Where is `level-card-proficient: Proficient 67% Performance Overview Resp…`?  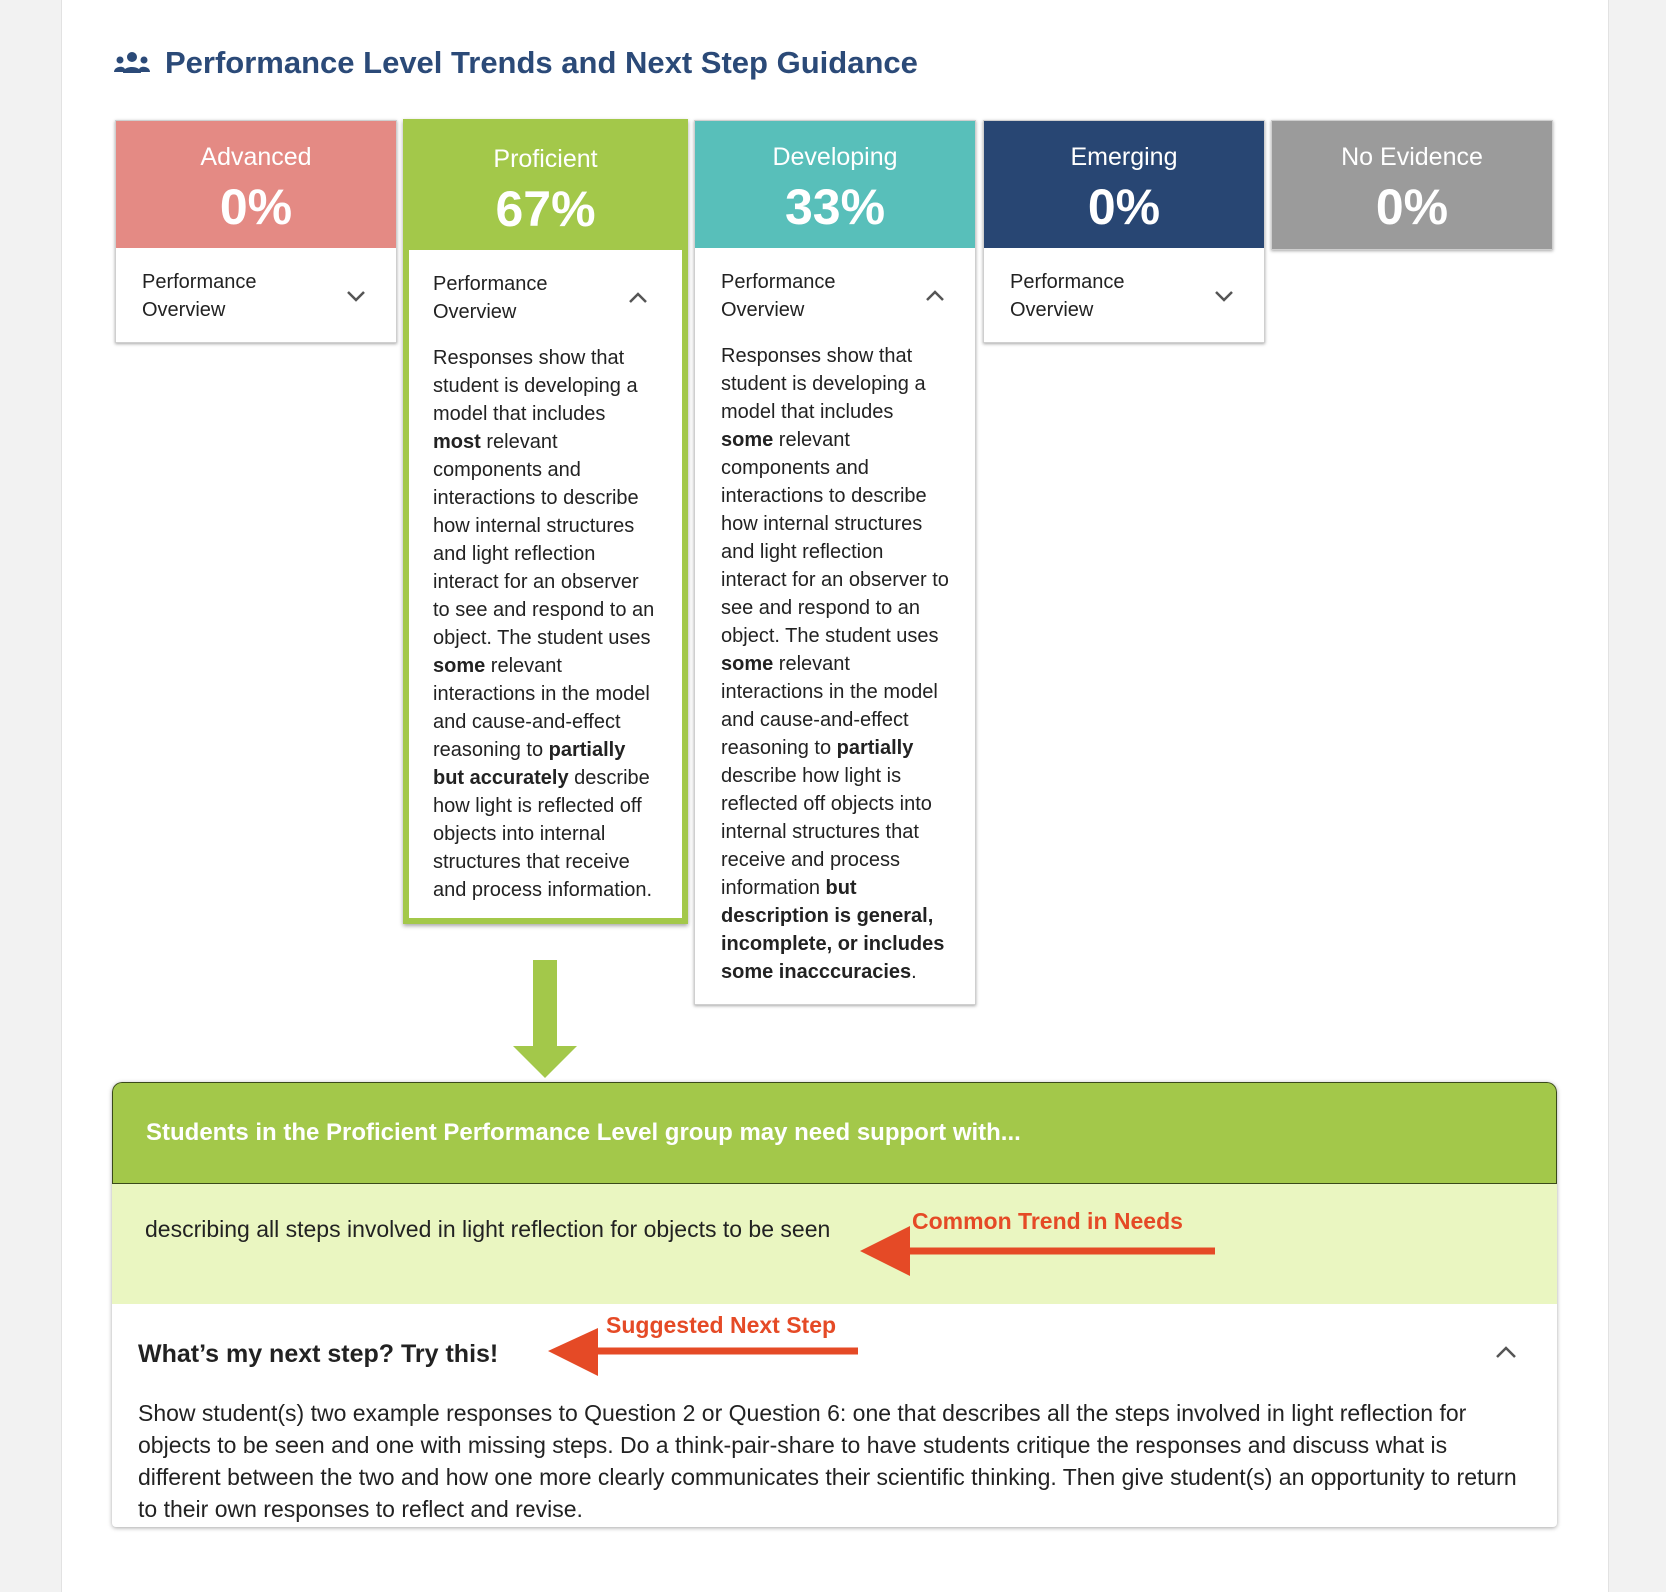 level-card-proficient: Proficient 67% Performance Overview Resp… is located at coordinates (545, 521).